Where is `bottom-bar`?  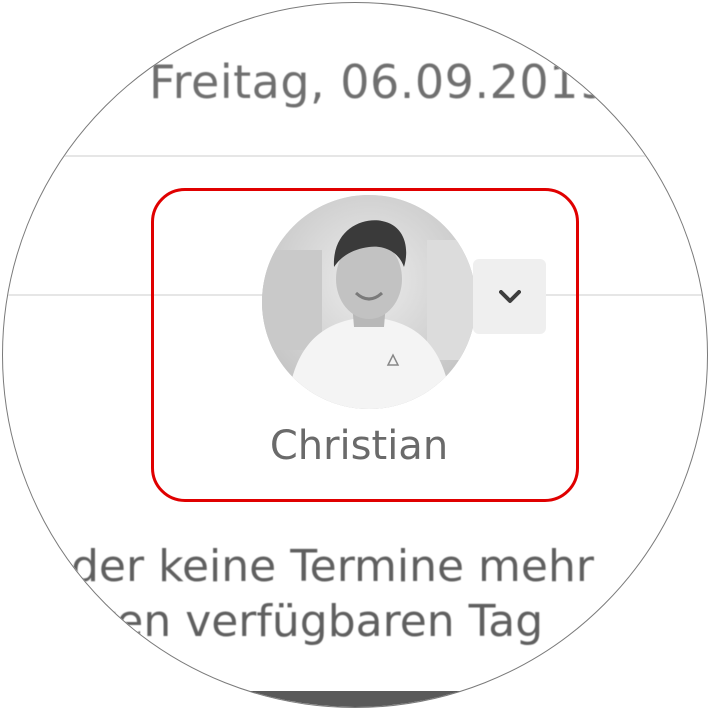 bottom-bar is located at coordinates (355, 699).